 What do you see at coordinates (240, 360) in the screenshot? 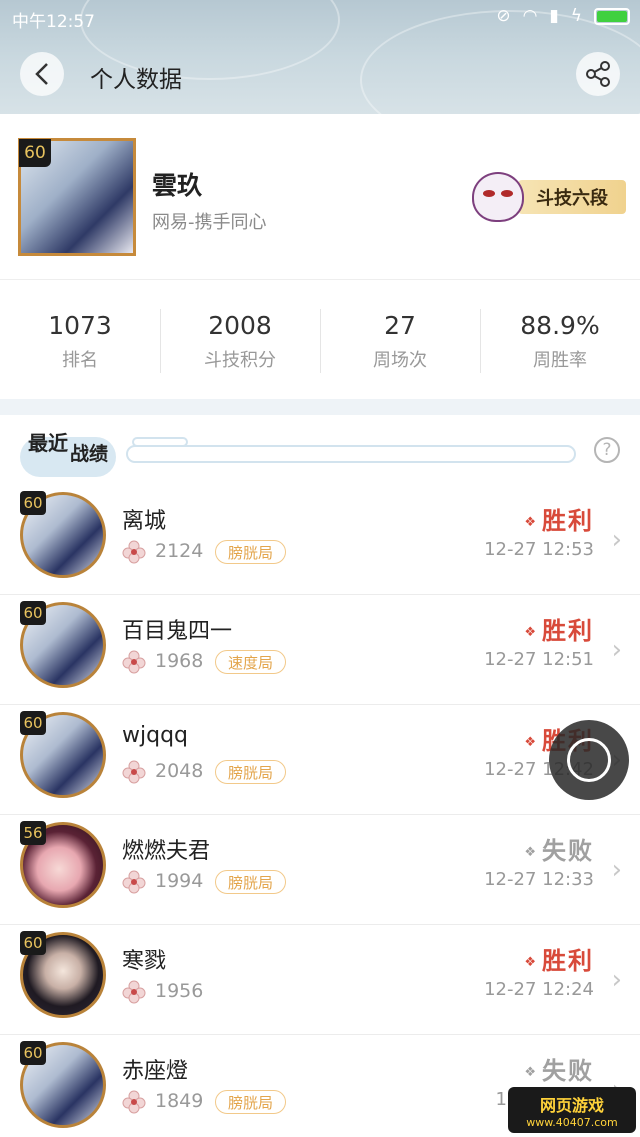
I see `stat-label: 斗技积分` at bounding box center [240, 360].